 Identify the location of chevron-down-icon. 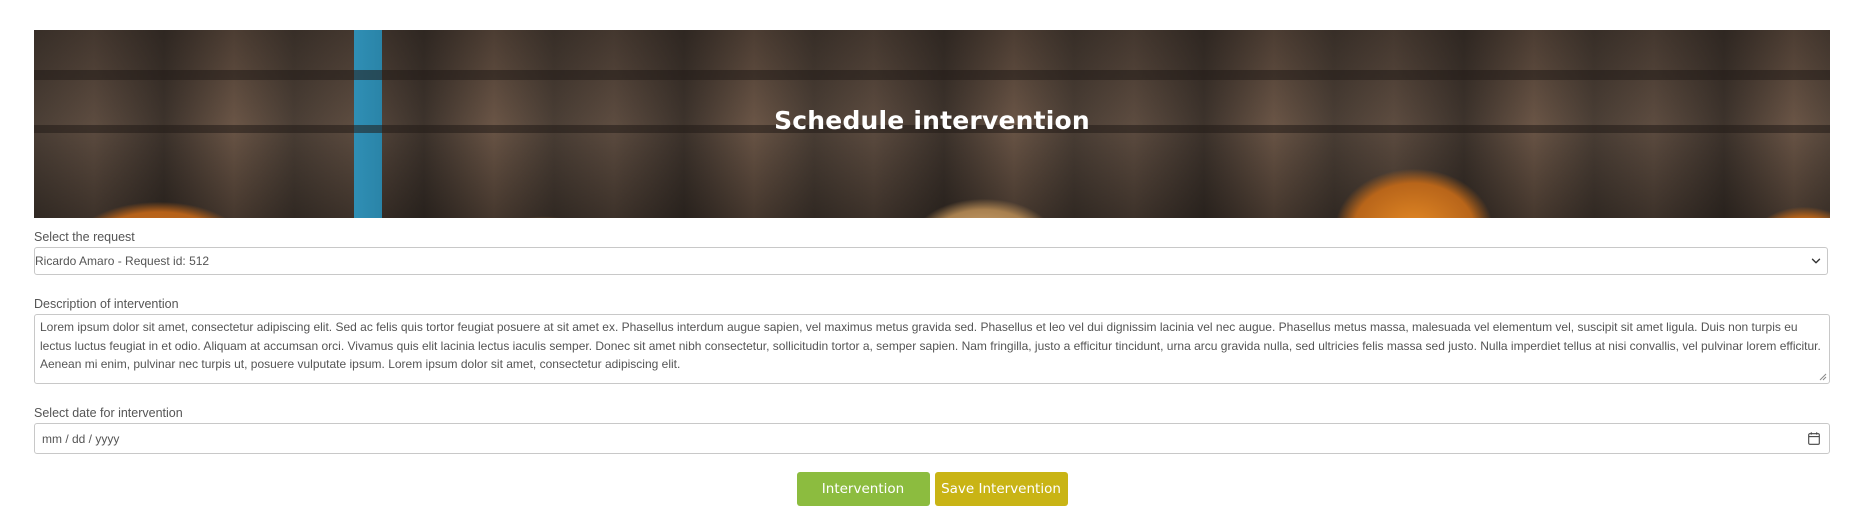
(1816, 261).